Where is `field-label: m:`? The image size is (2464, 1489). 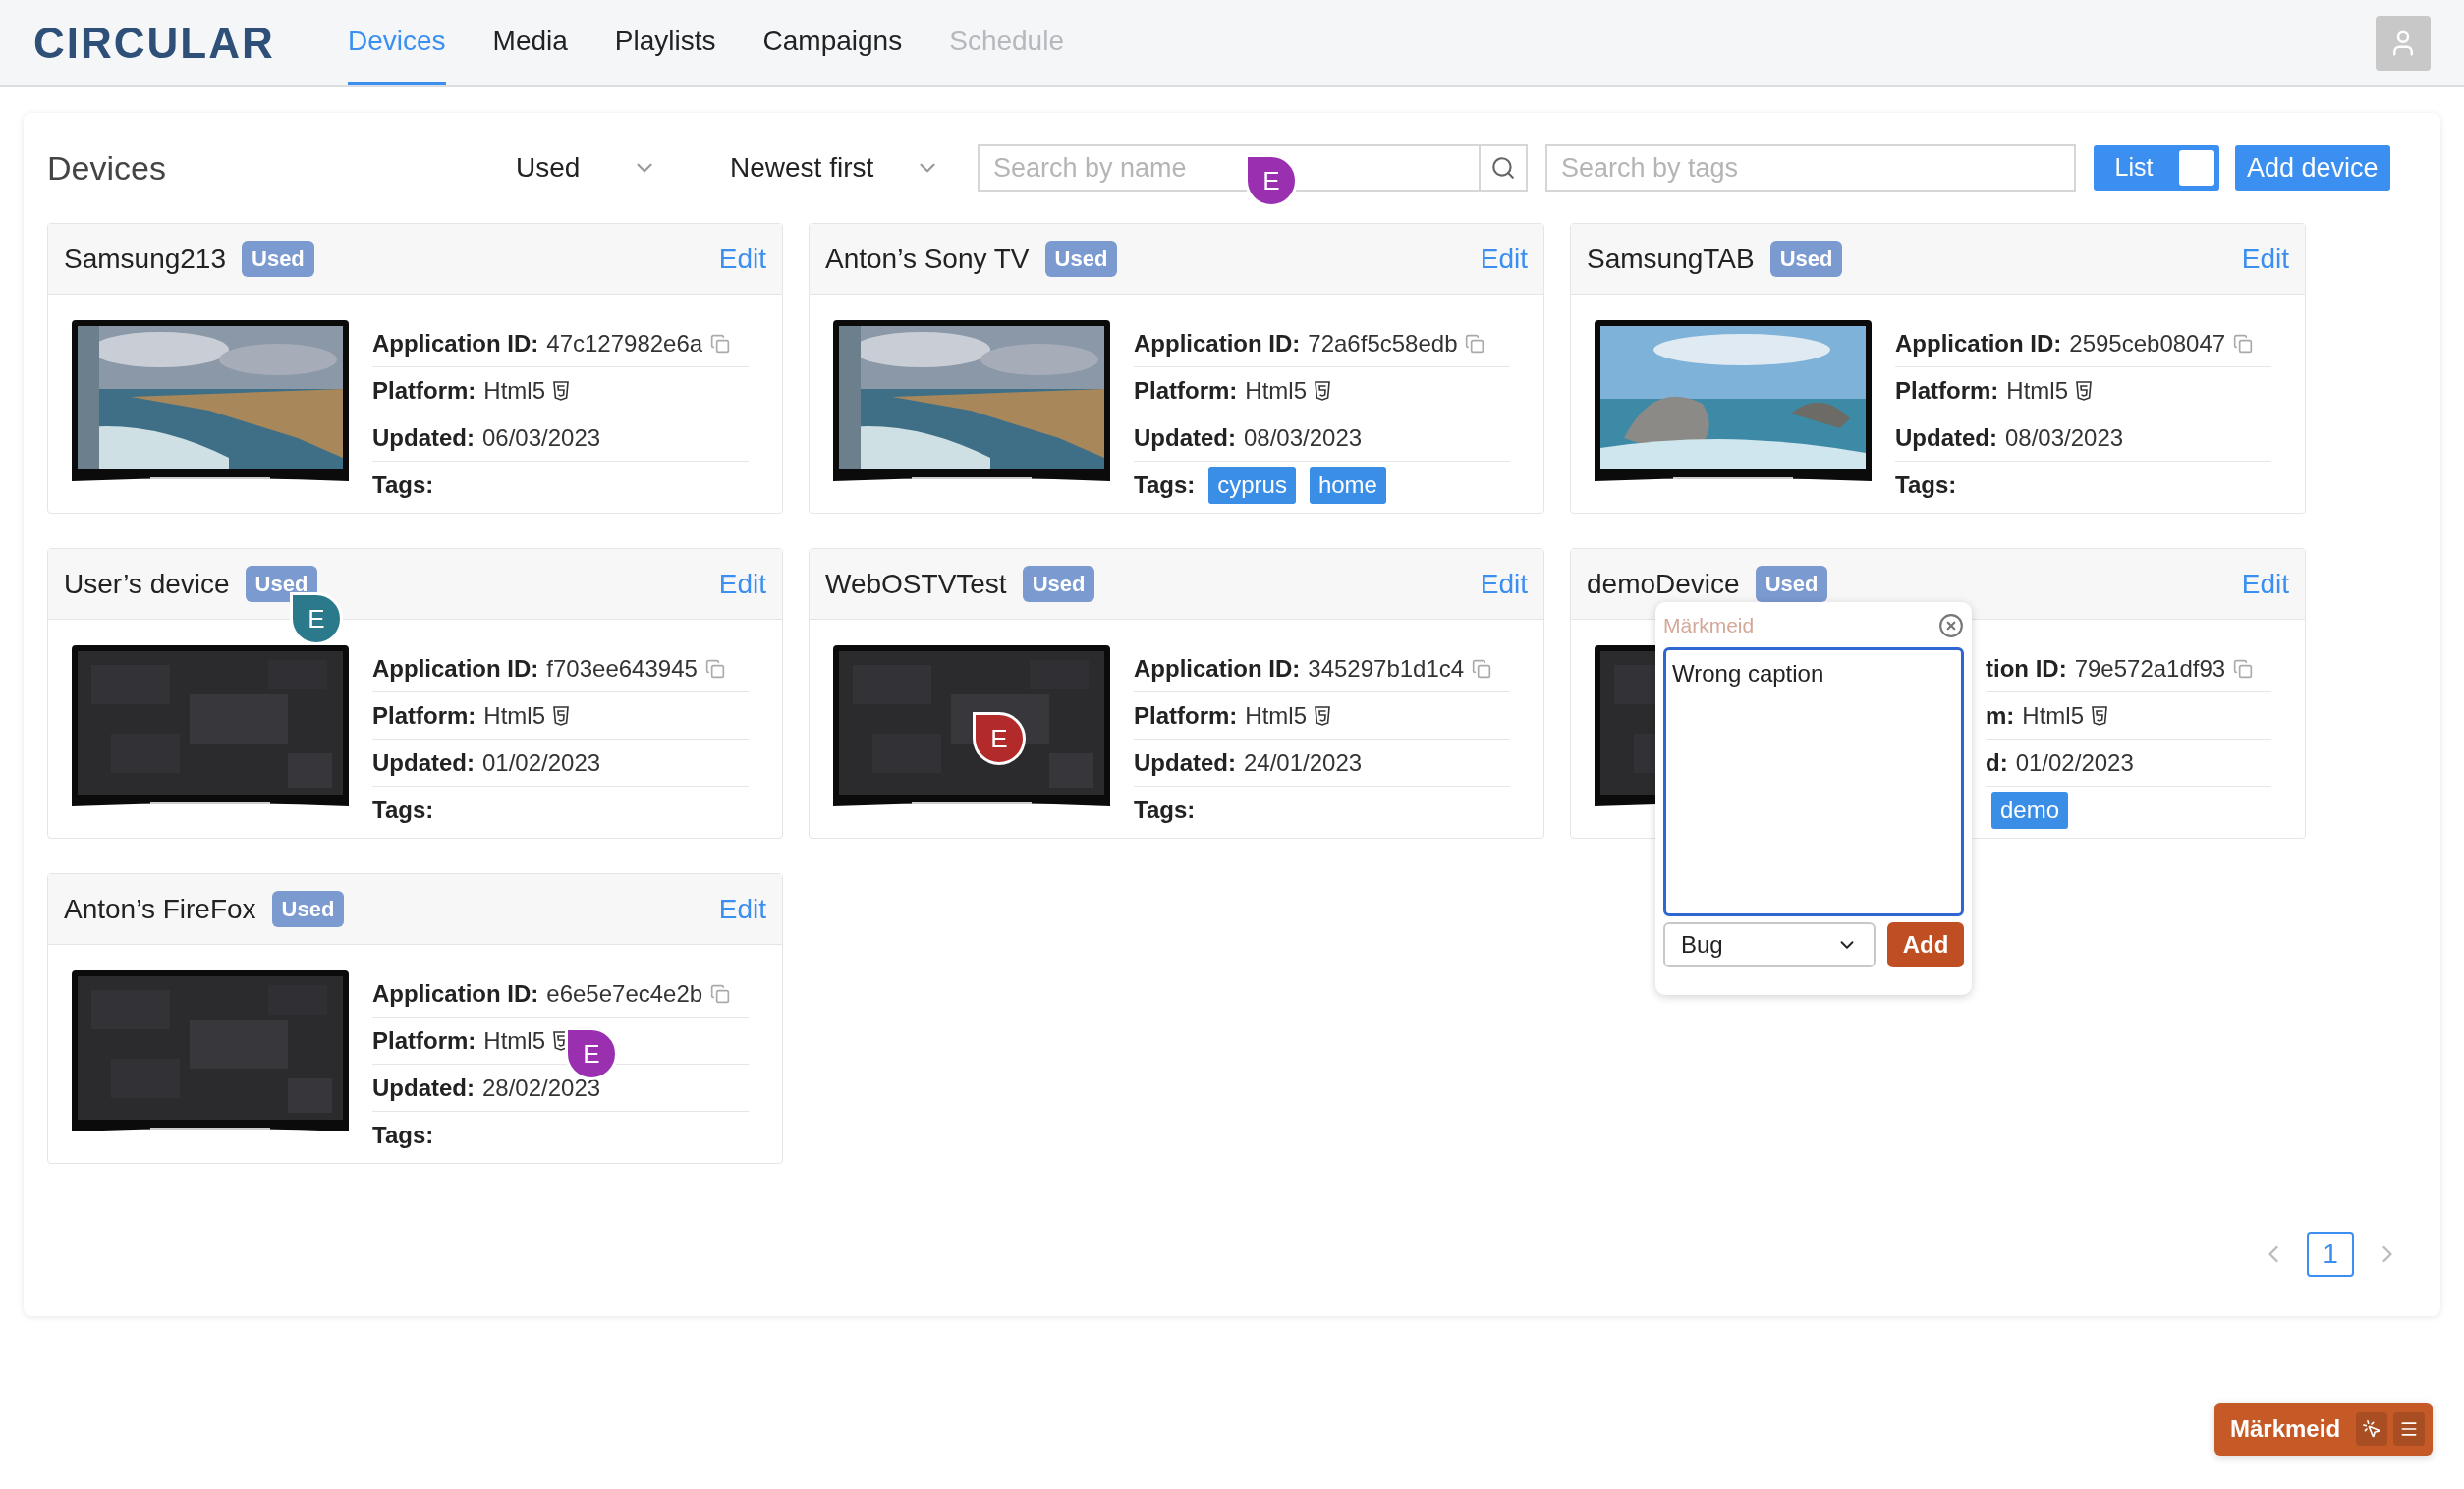 field-label: m: is located at coordinates (2000, 716).